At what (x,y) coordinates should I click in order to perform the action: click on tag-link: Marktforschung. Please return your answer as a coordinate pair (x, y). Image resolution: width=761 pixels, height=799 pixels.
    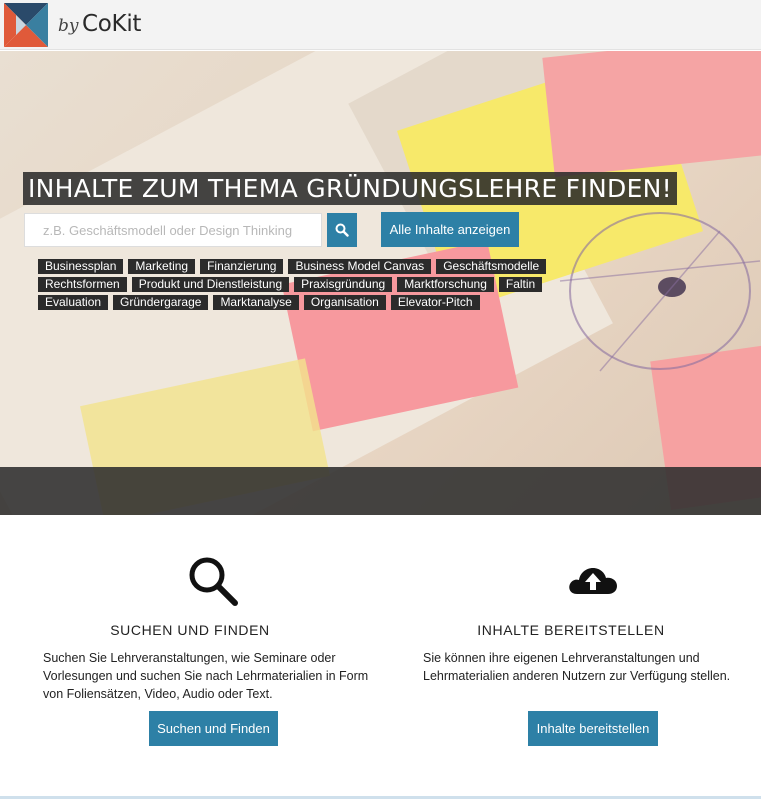
    Looking at the image, I should click on (445, 284).